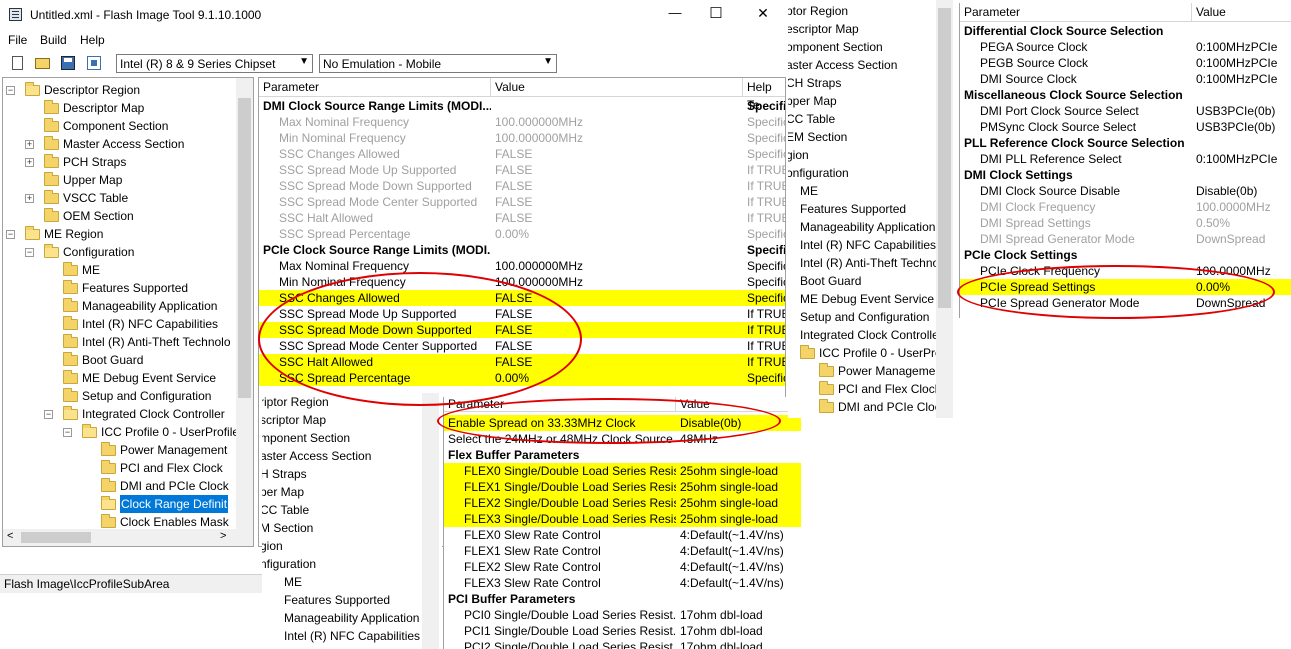  Describe the element at coordinates (352, 492) in the screenshot. I see `tree-item-per-map: per Map` at that location.